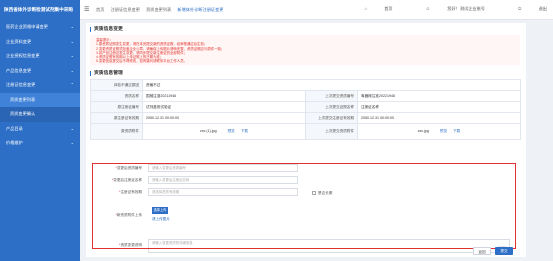  What do you see at coordinates (86, 9) in the screenshot?
I see `menu-fold-icon: ☰` at bounding box center [86, 9].